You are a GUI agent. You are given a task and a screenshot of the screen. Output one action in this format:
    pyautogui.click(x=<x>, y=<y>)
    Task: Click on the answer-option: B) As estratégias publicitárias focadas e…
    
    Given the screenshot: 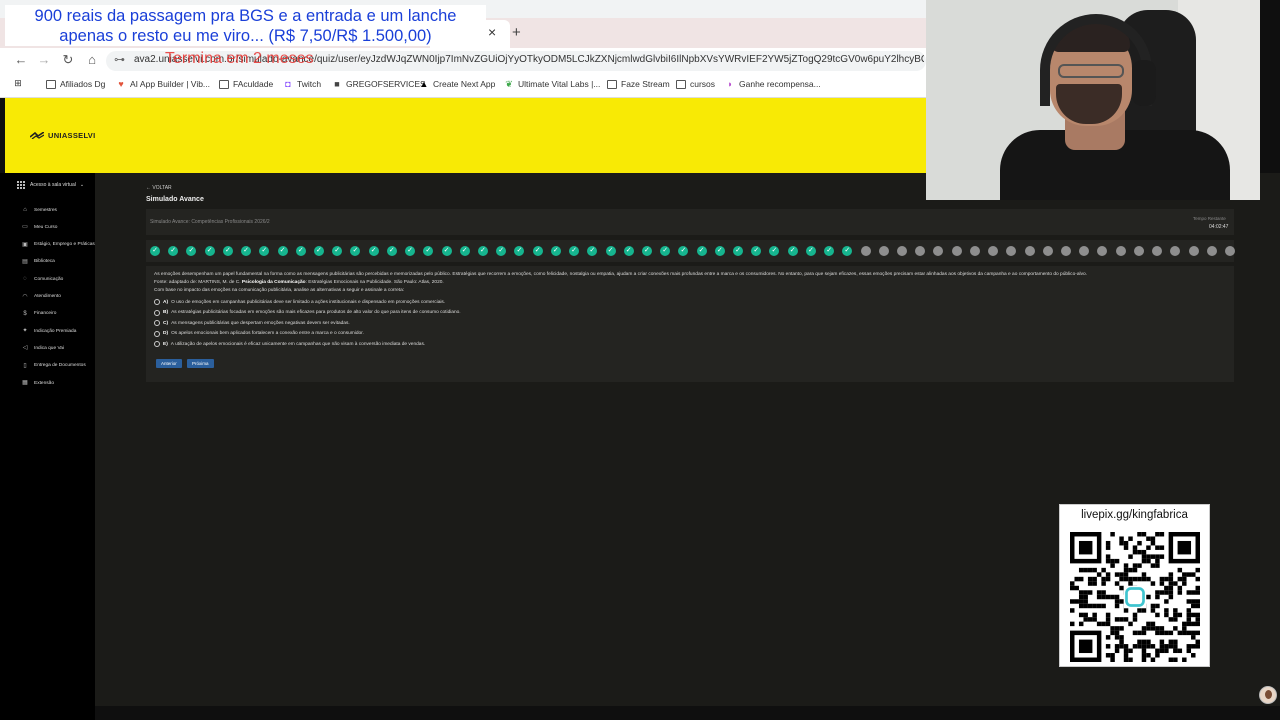 What is the action you would take?
    pyautogui.click(x=307, y=312)
    